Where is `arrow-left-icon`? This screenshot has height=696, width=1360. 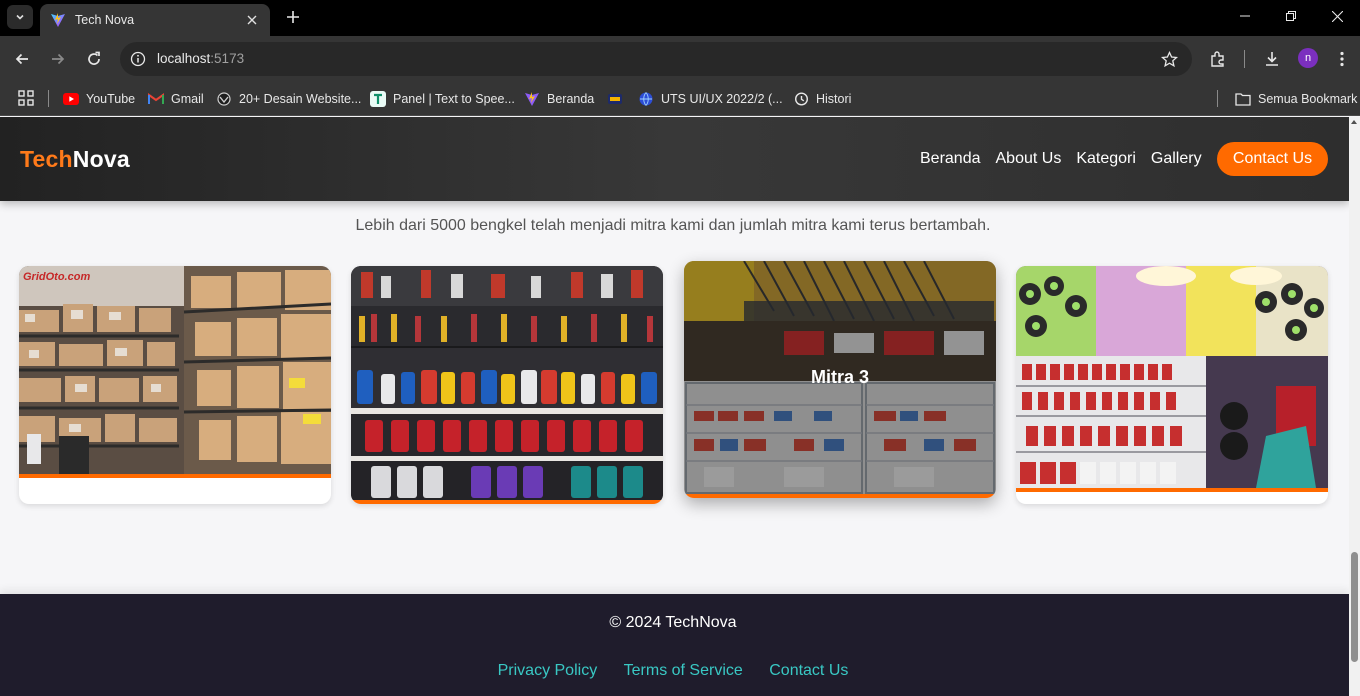 arrow-left-icon is located at coordinates (21, 59).